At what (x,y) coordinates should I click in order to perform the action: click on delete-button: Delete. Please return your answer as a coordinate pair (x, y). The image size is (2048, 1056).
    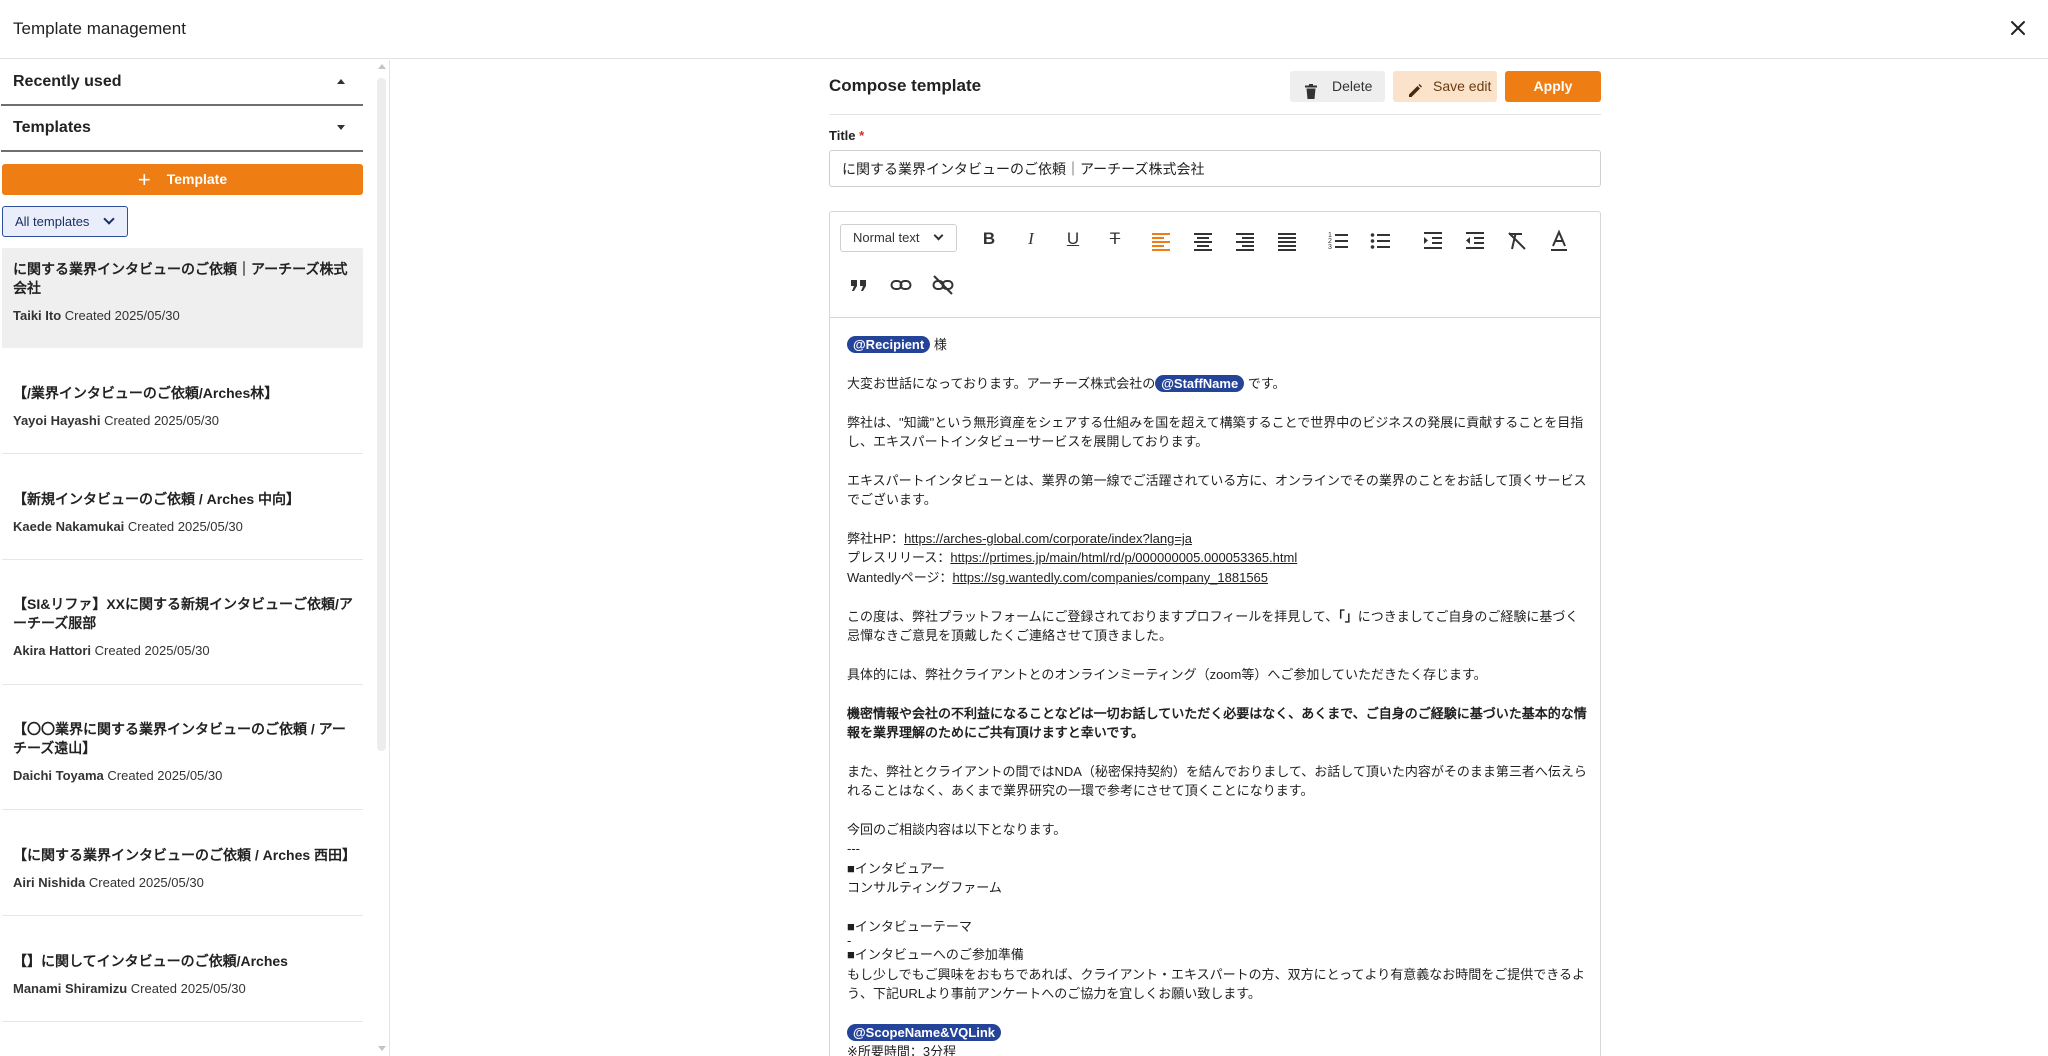
    Looking at the image, I should click on (1337, 86).